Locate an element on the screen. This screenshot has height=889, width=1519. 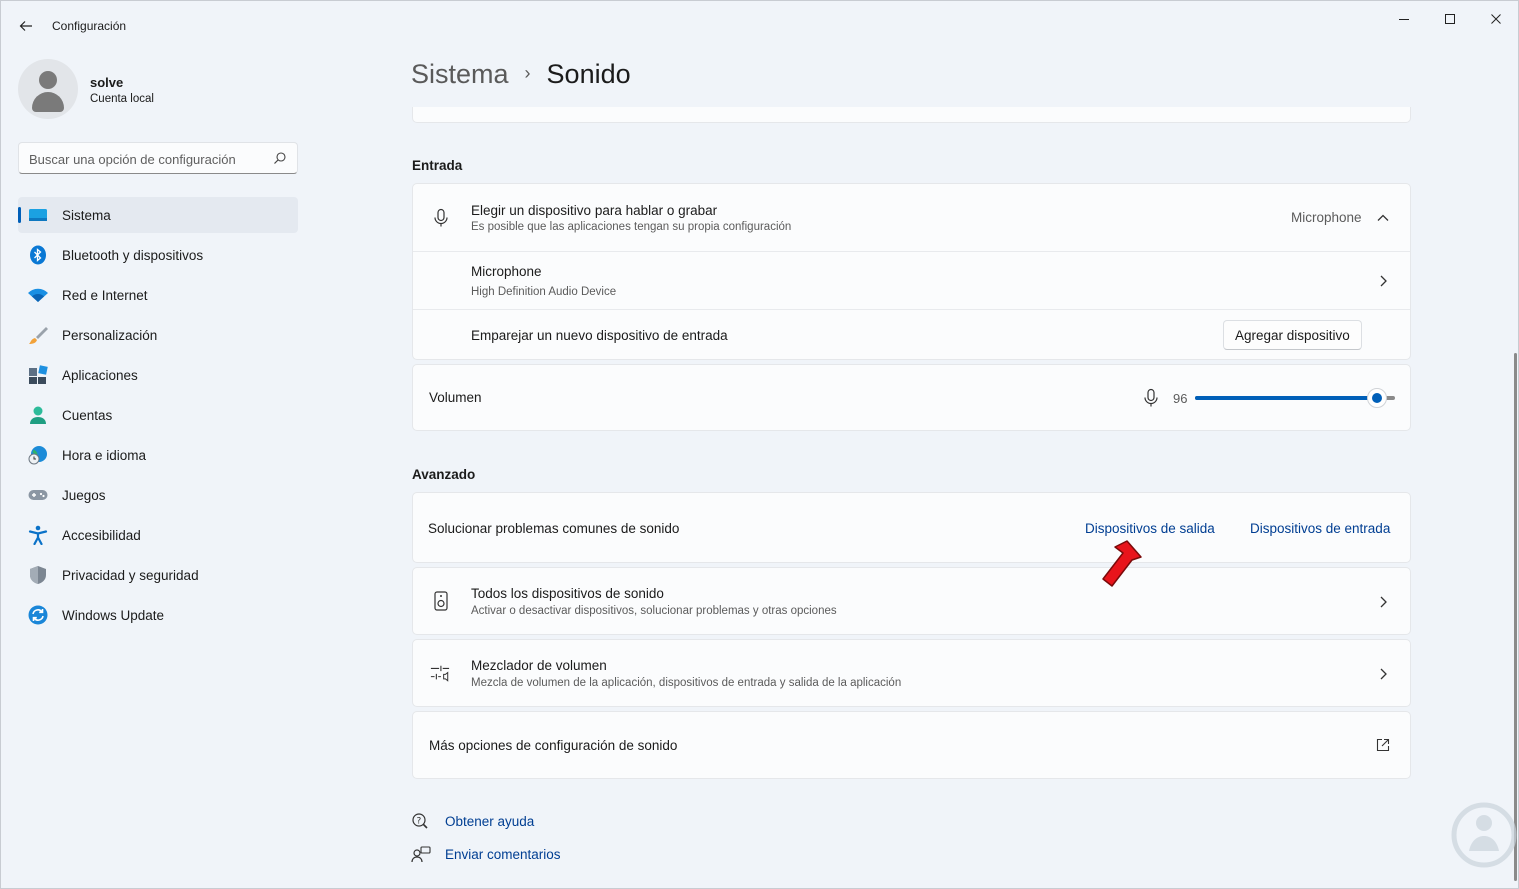
sidebar-item-sistema: Sistema is located at coordinates (158, 215).